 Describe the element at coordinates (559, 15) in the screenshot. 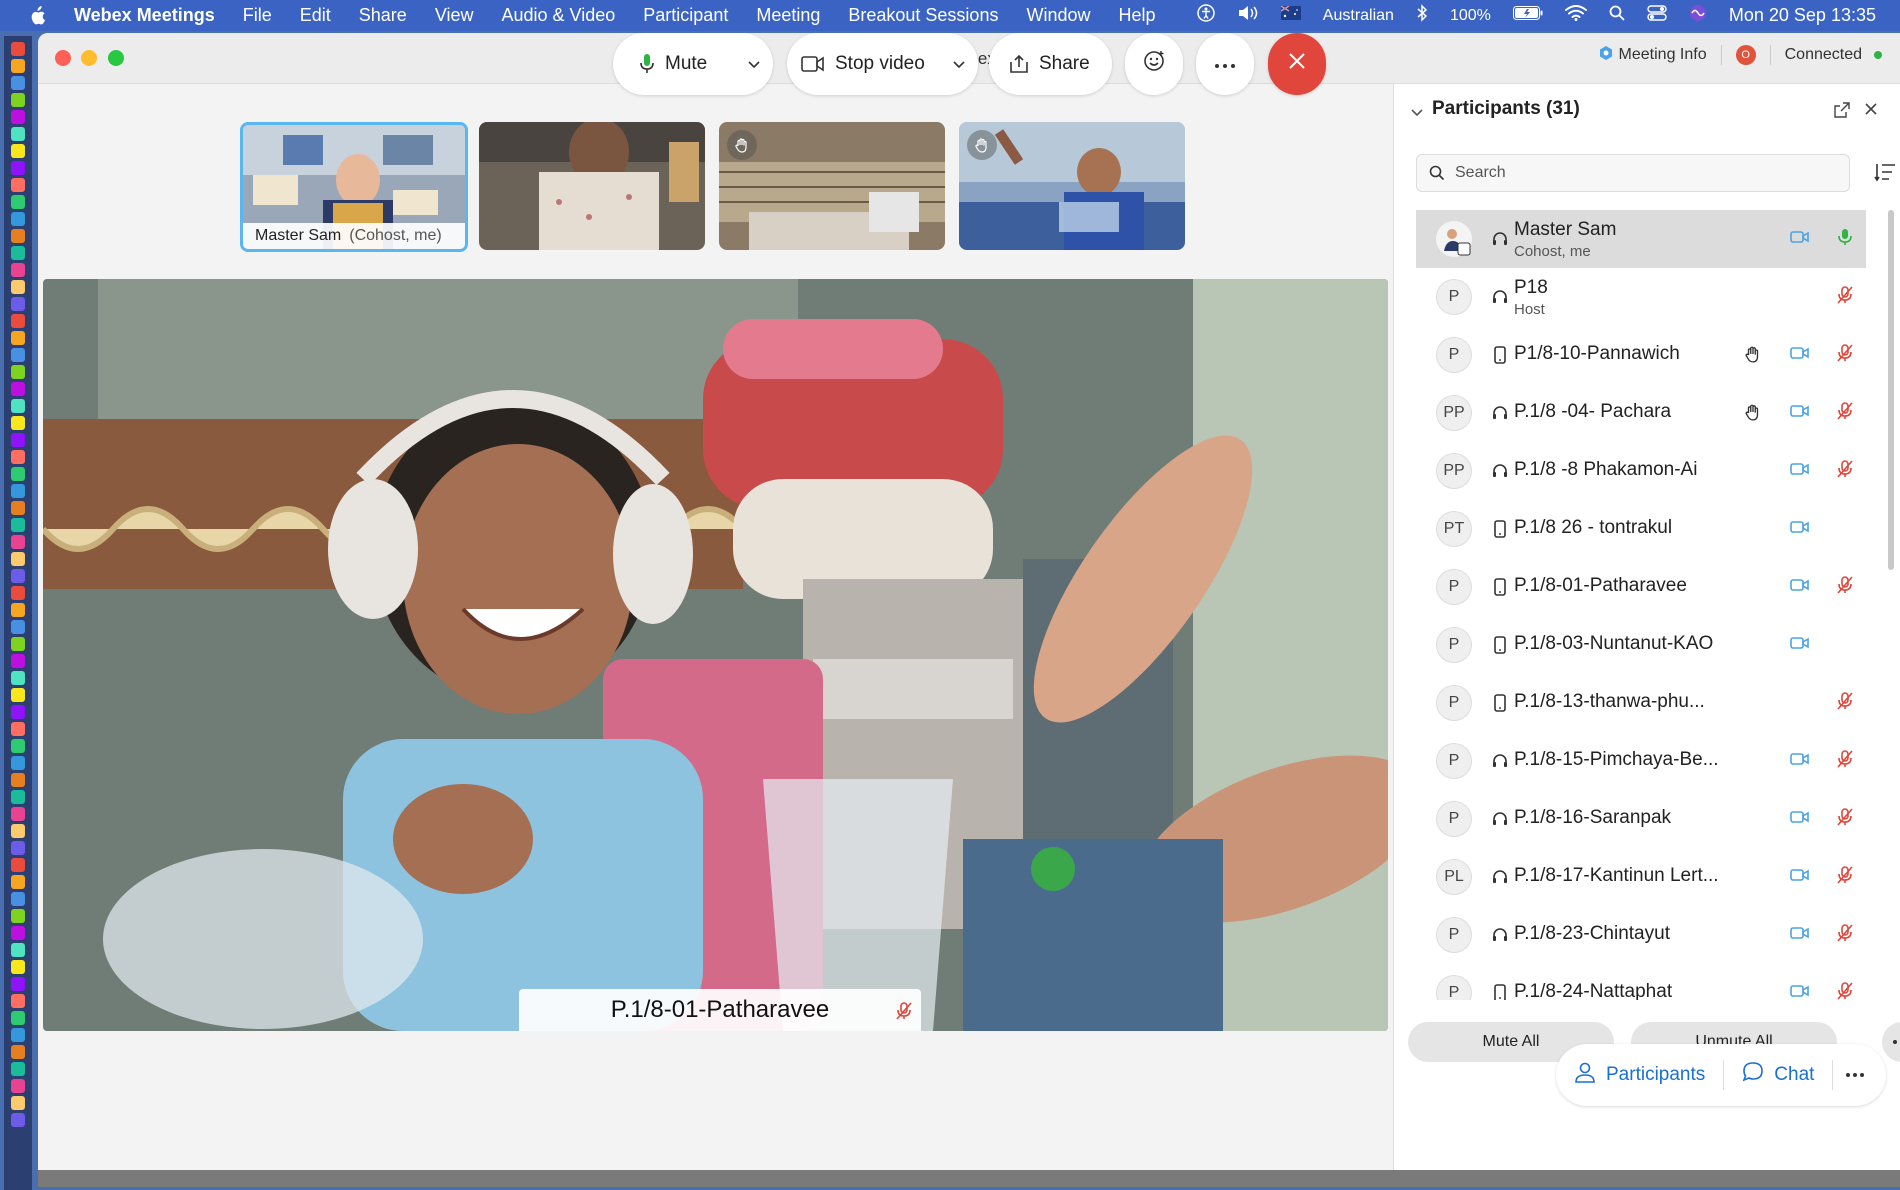

I see `menu-audio-video: Audio & Video` at that location.